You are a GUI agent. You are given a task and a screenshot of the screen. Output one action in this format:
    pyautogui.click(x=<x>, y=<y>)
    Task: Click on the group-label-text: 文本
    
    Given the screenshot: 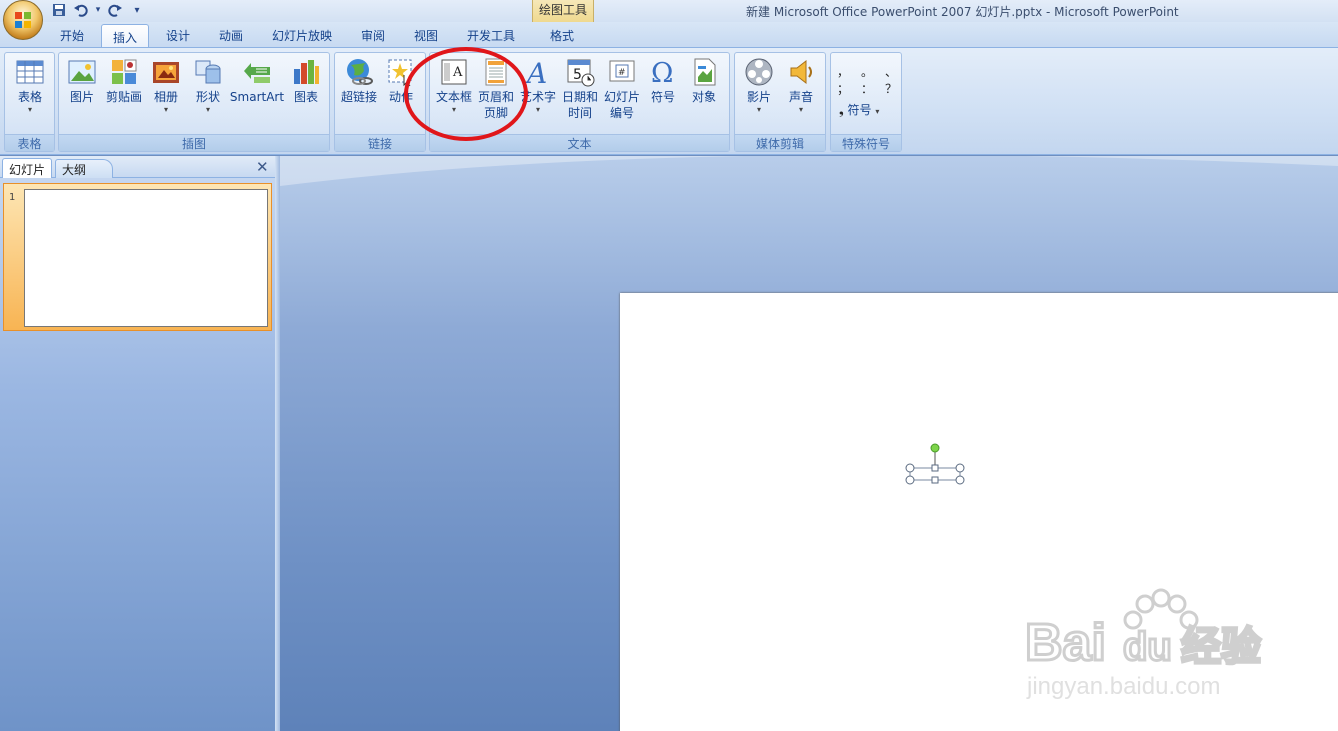 What is the action you would take?
    pyautogui.click(x=579, y=142)
    